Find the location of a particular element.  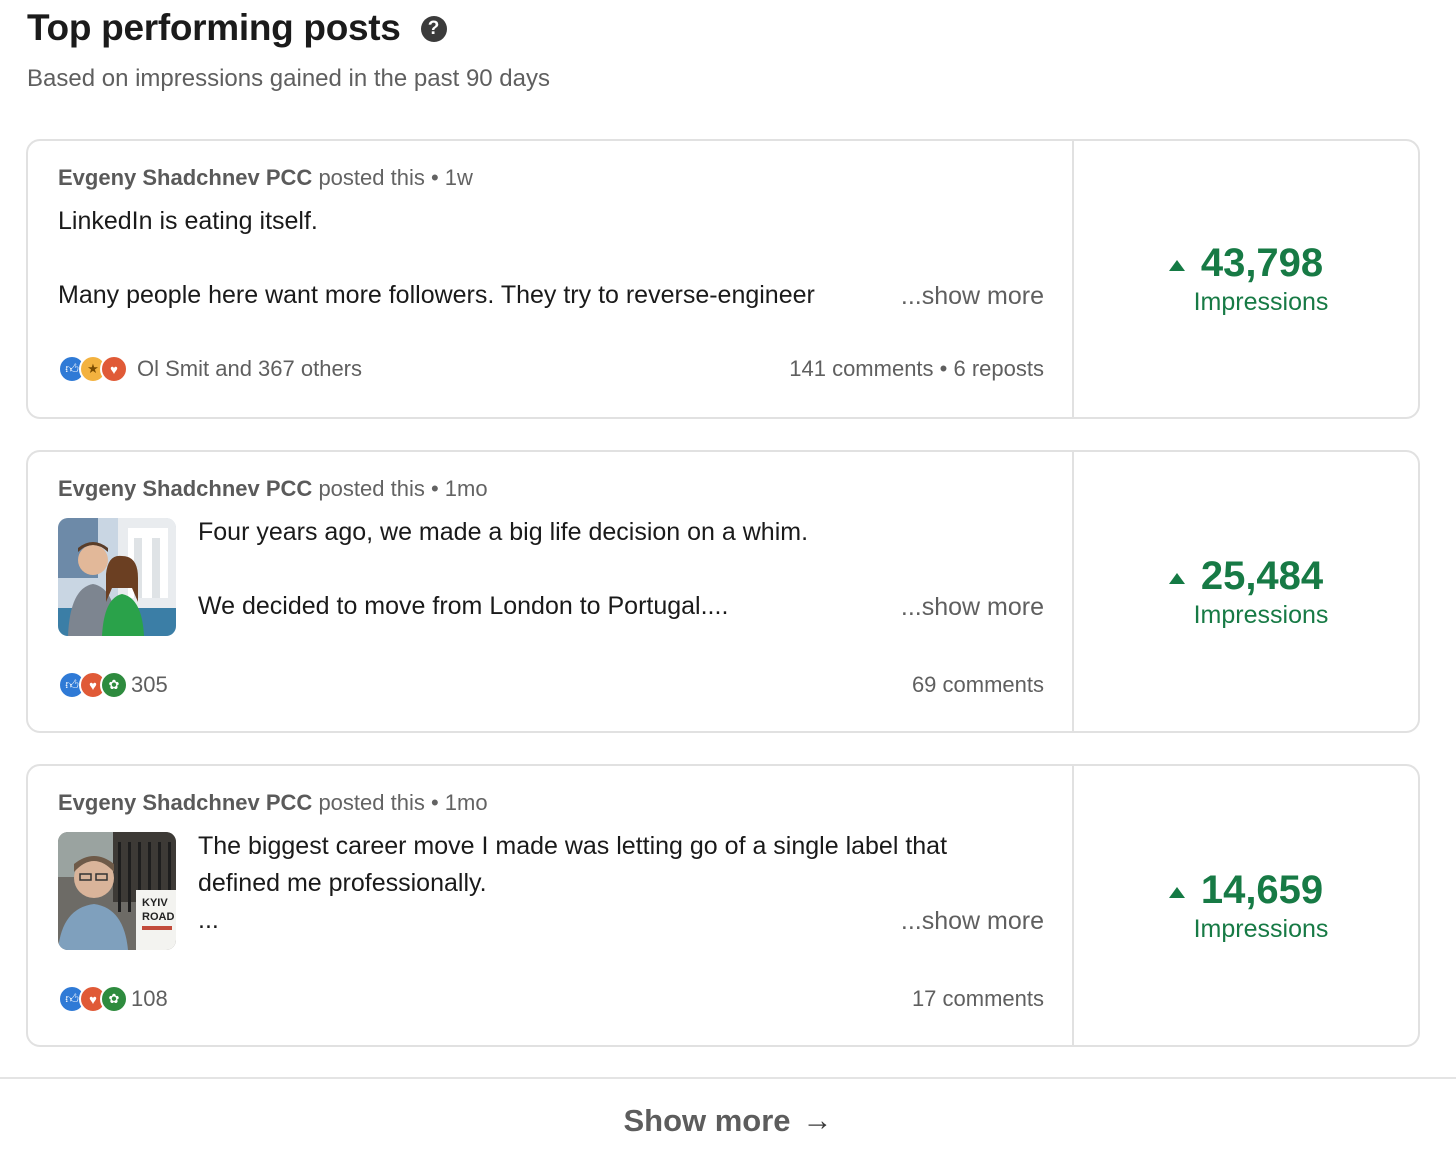

impressions-panel: 43,798 Impressions is located at coordinates (1246, 279).